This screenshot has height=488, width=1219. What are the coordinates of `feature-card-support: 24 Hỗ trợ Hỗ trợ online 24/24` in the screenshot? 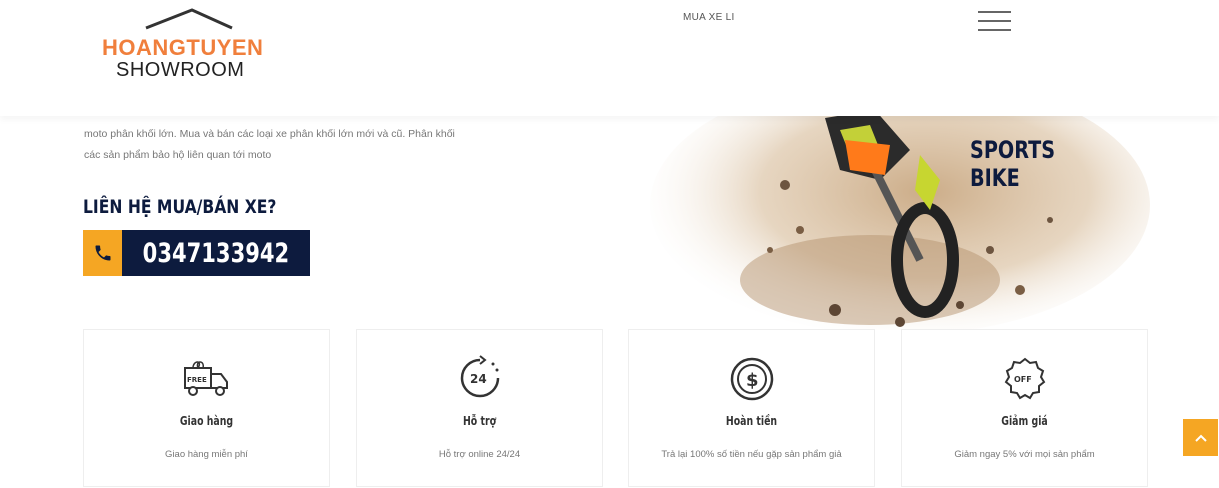 It's located at (479, 408).